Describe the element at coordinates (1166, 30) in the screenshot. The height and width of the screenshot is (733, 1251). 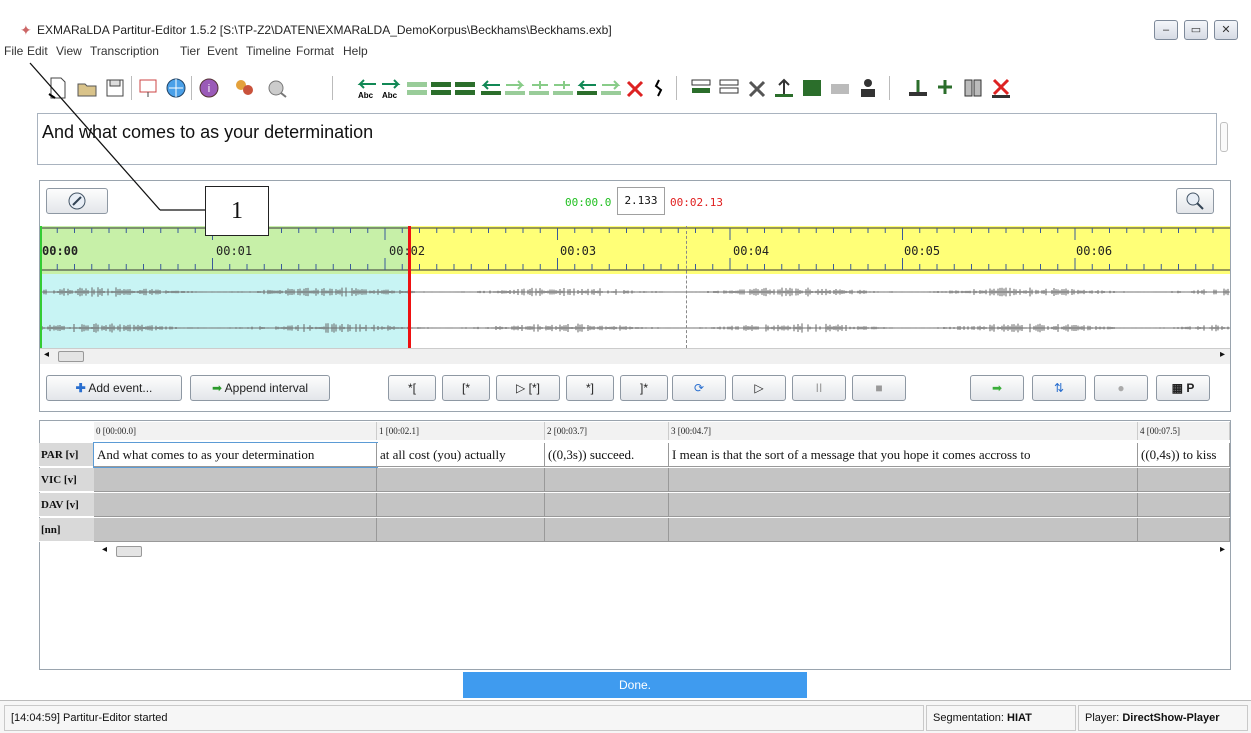
I see `minimize-button: ‒` at that location.